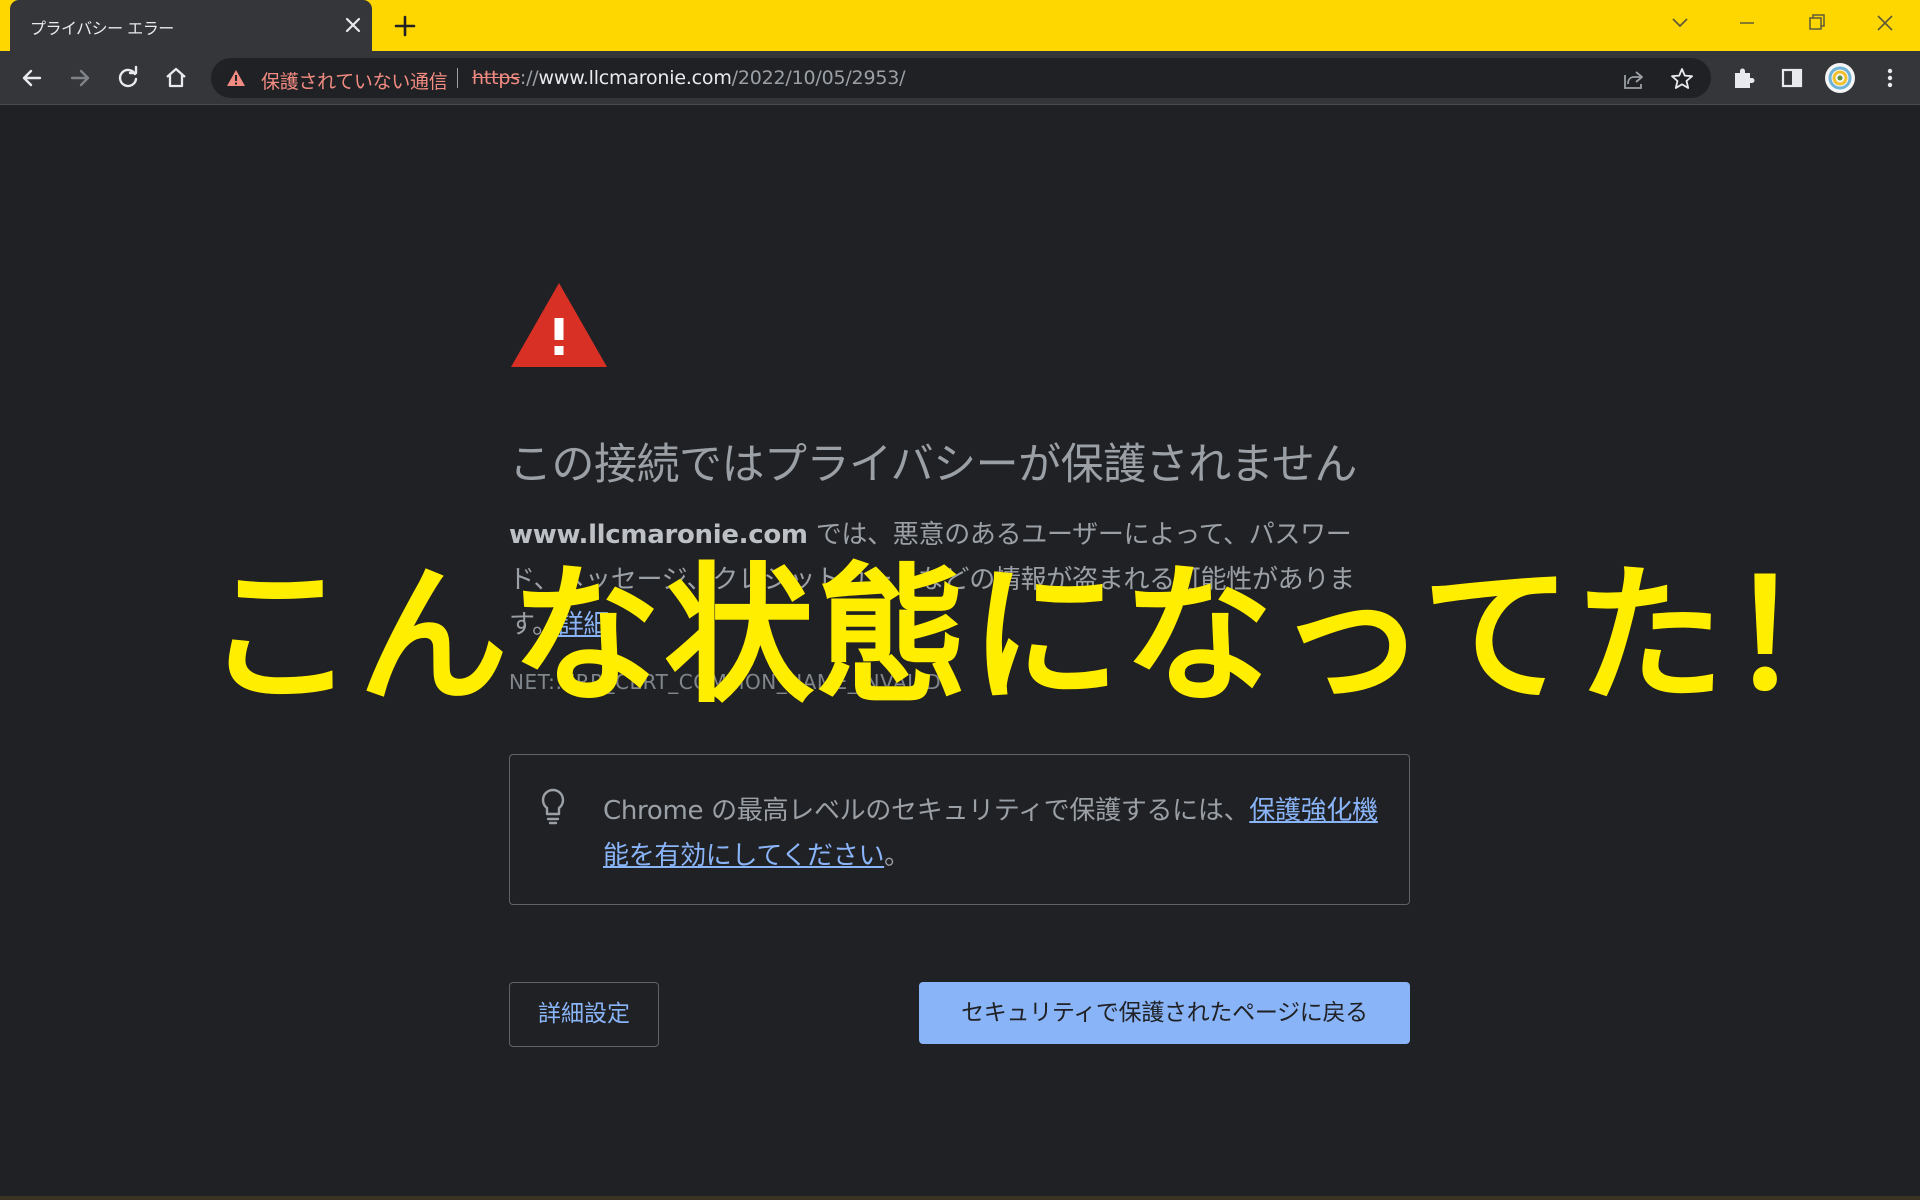 The height and width of the screenshot is (1200, 1920). What do you see at coordinates (1840, 78) in the screenshot?
I see `profile-avatar-icon` at bounding box center [1840, 78].